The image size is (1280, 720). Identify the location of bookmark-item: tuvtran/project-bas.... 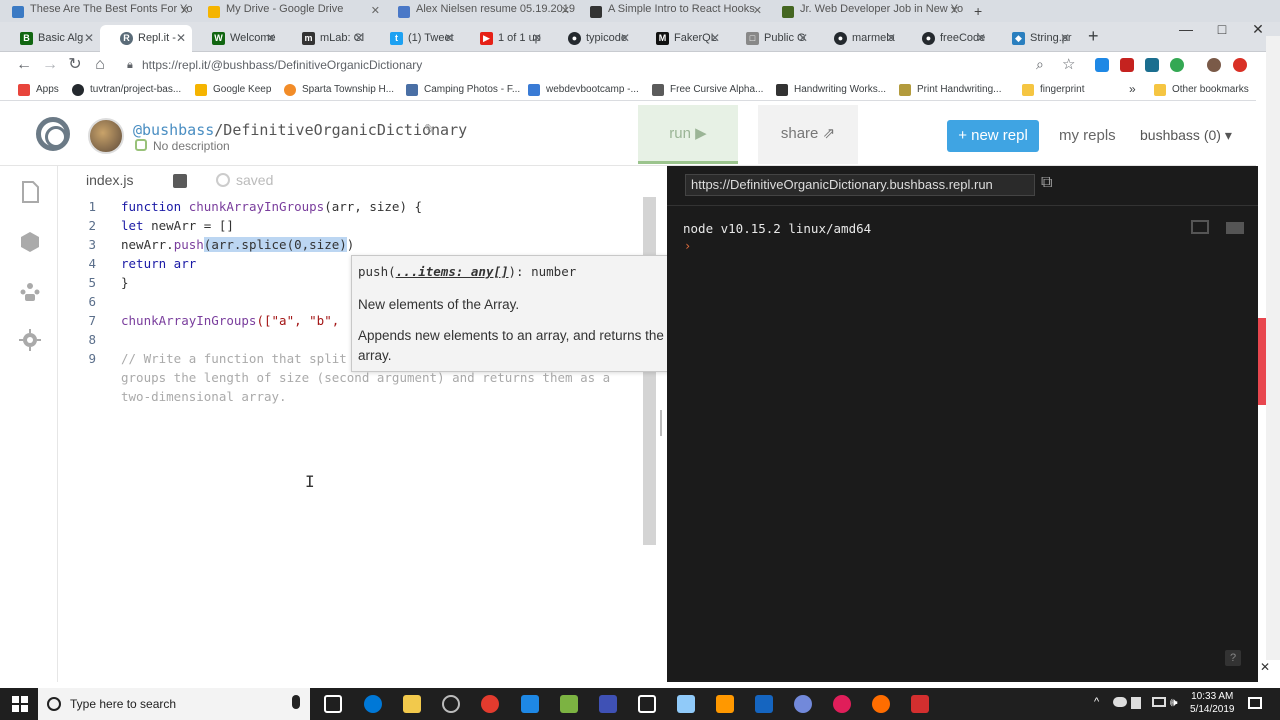
(126, 90).